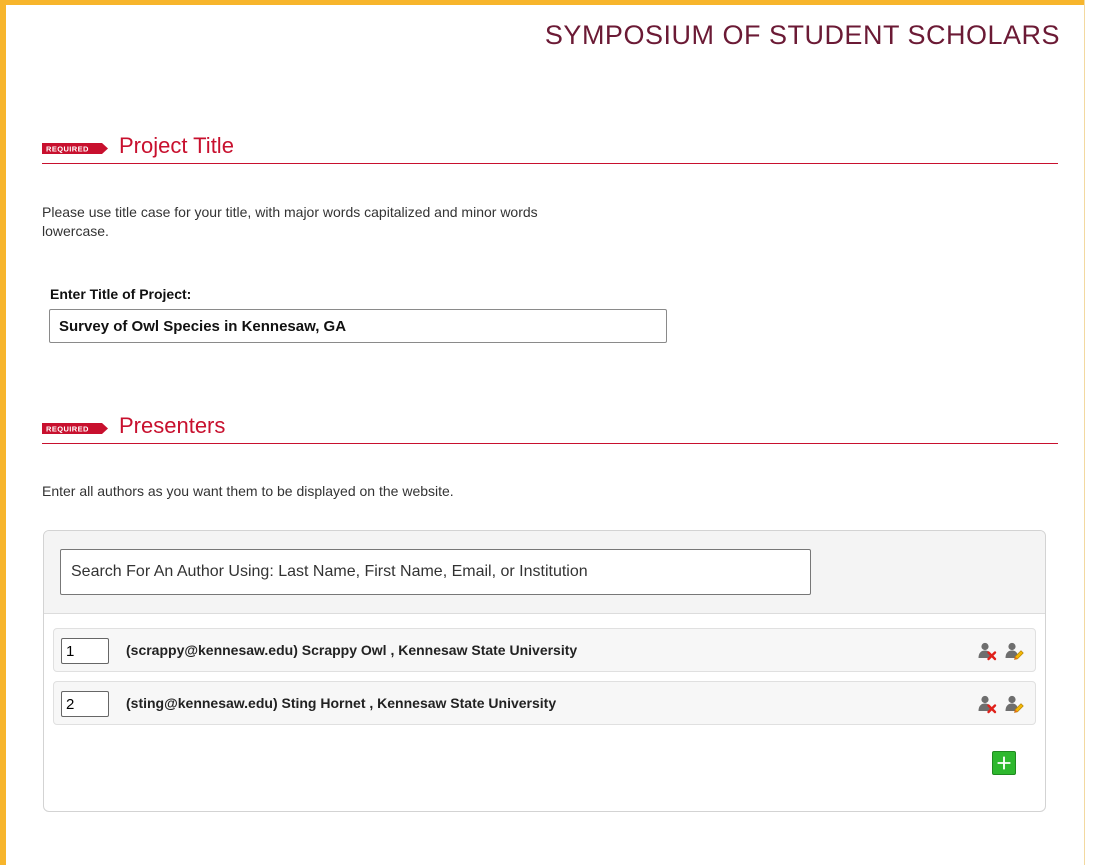 This screenshot has height=865, width=1097. What do you see at coordinates (1084, 432) in the screenshot?
I see `frame-right-border` at bounding box center [1084, 432].